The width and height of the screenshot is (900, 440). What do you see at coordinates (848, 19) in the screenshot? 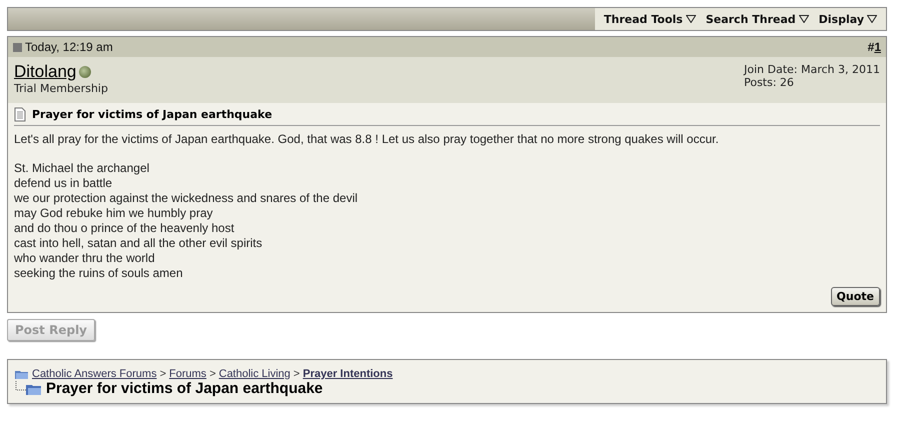
I see `toolbar-menu: Display` at bounding box center [848, 19].